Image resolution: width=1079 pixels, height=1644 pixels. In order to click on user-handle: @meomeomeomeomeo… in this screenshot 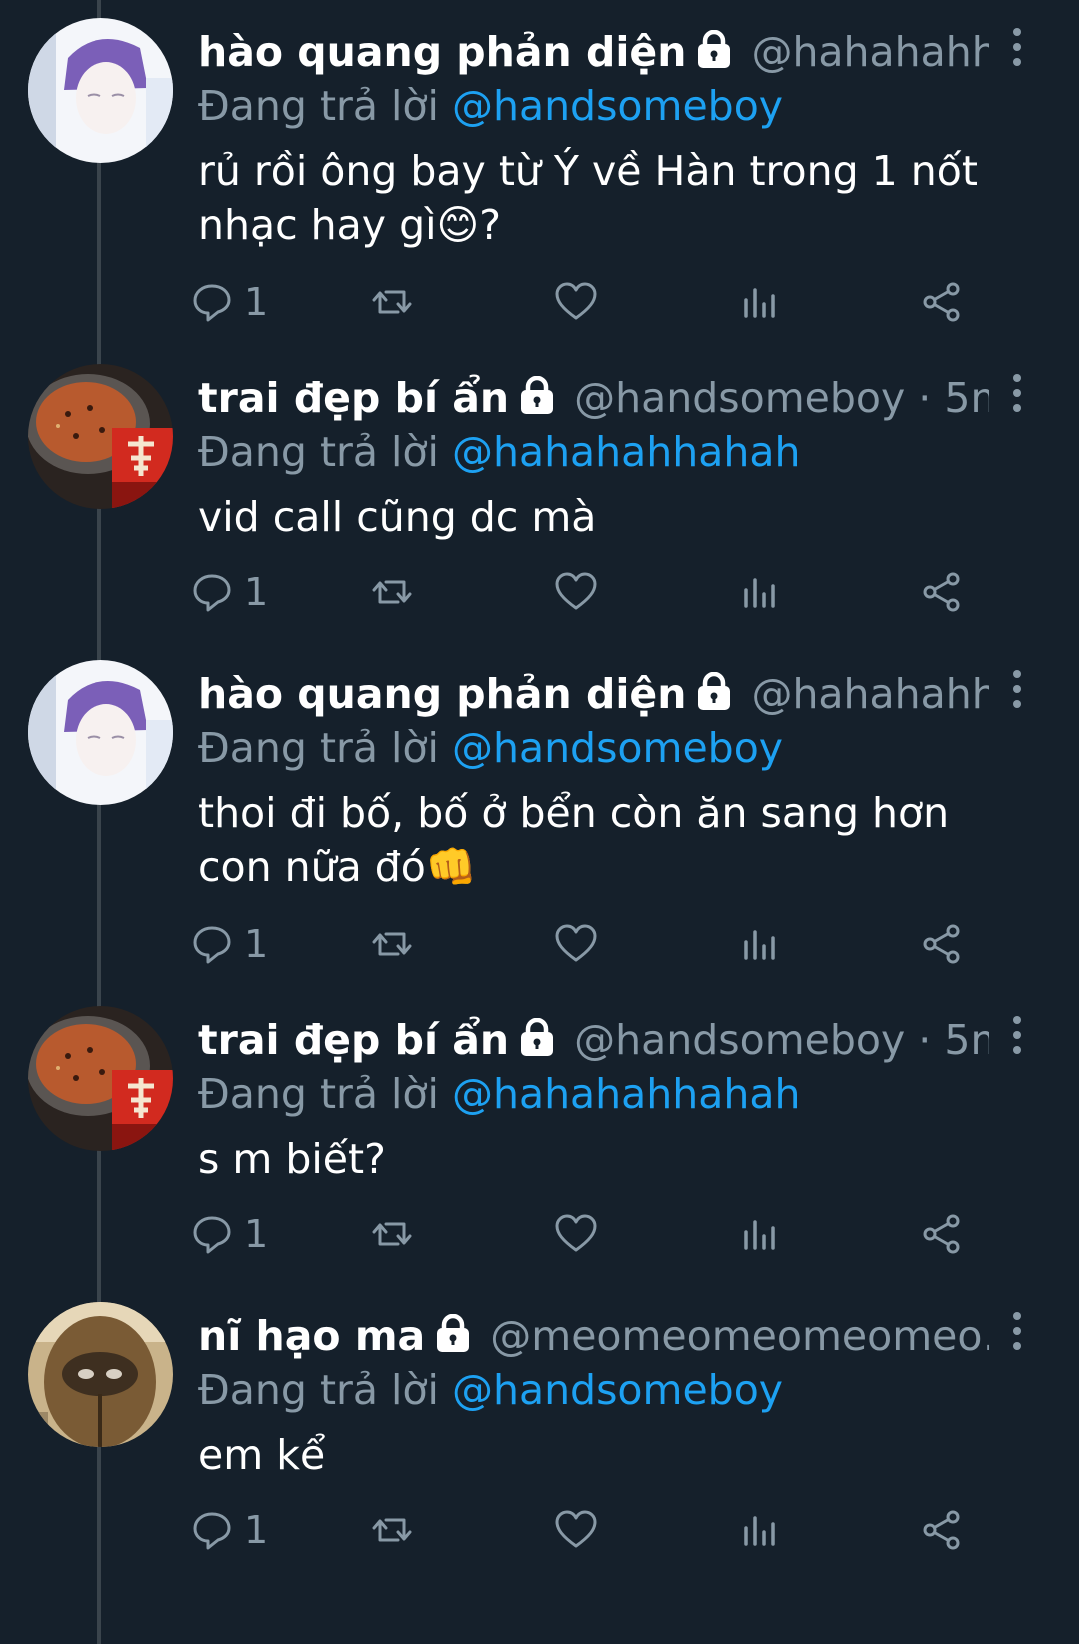, I will do `click(739, 1336)`.